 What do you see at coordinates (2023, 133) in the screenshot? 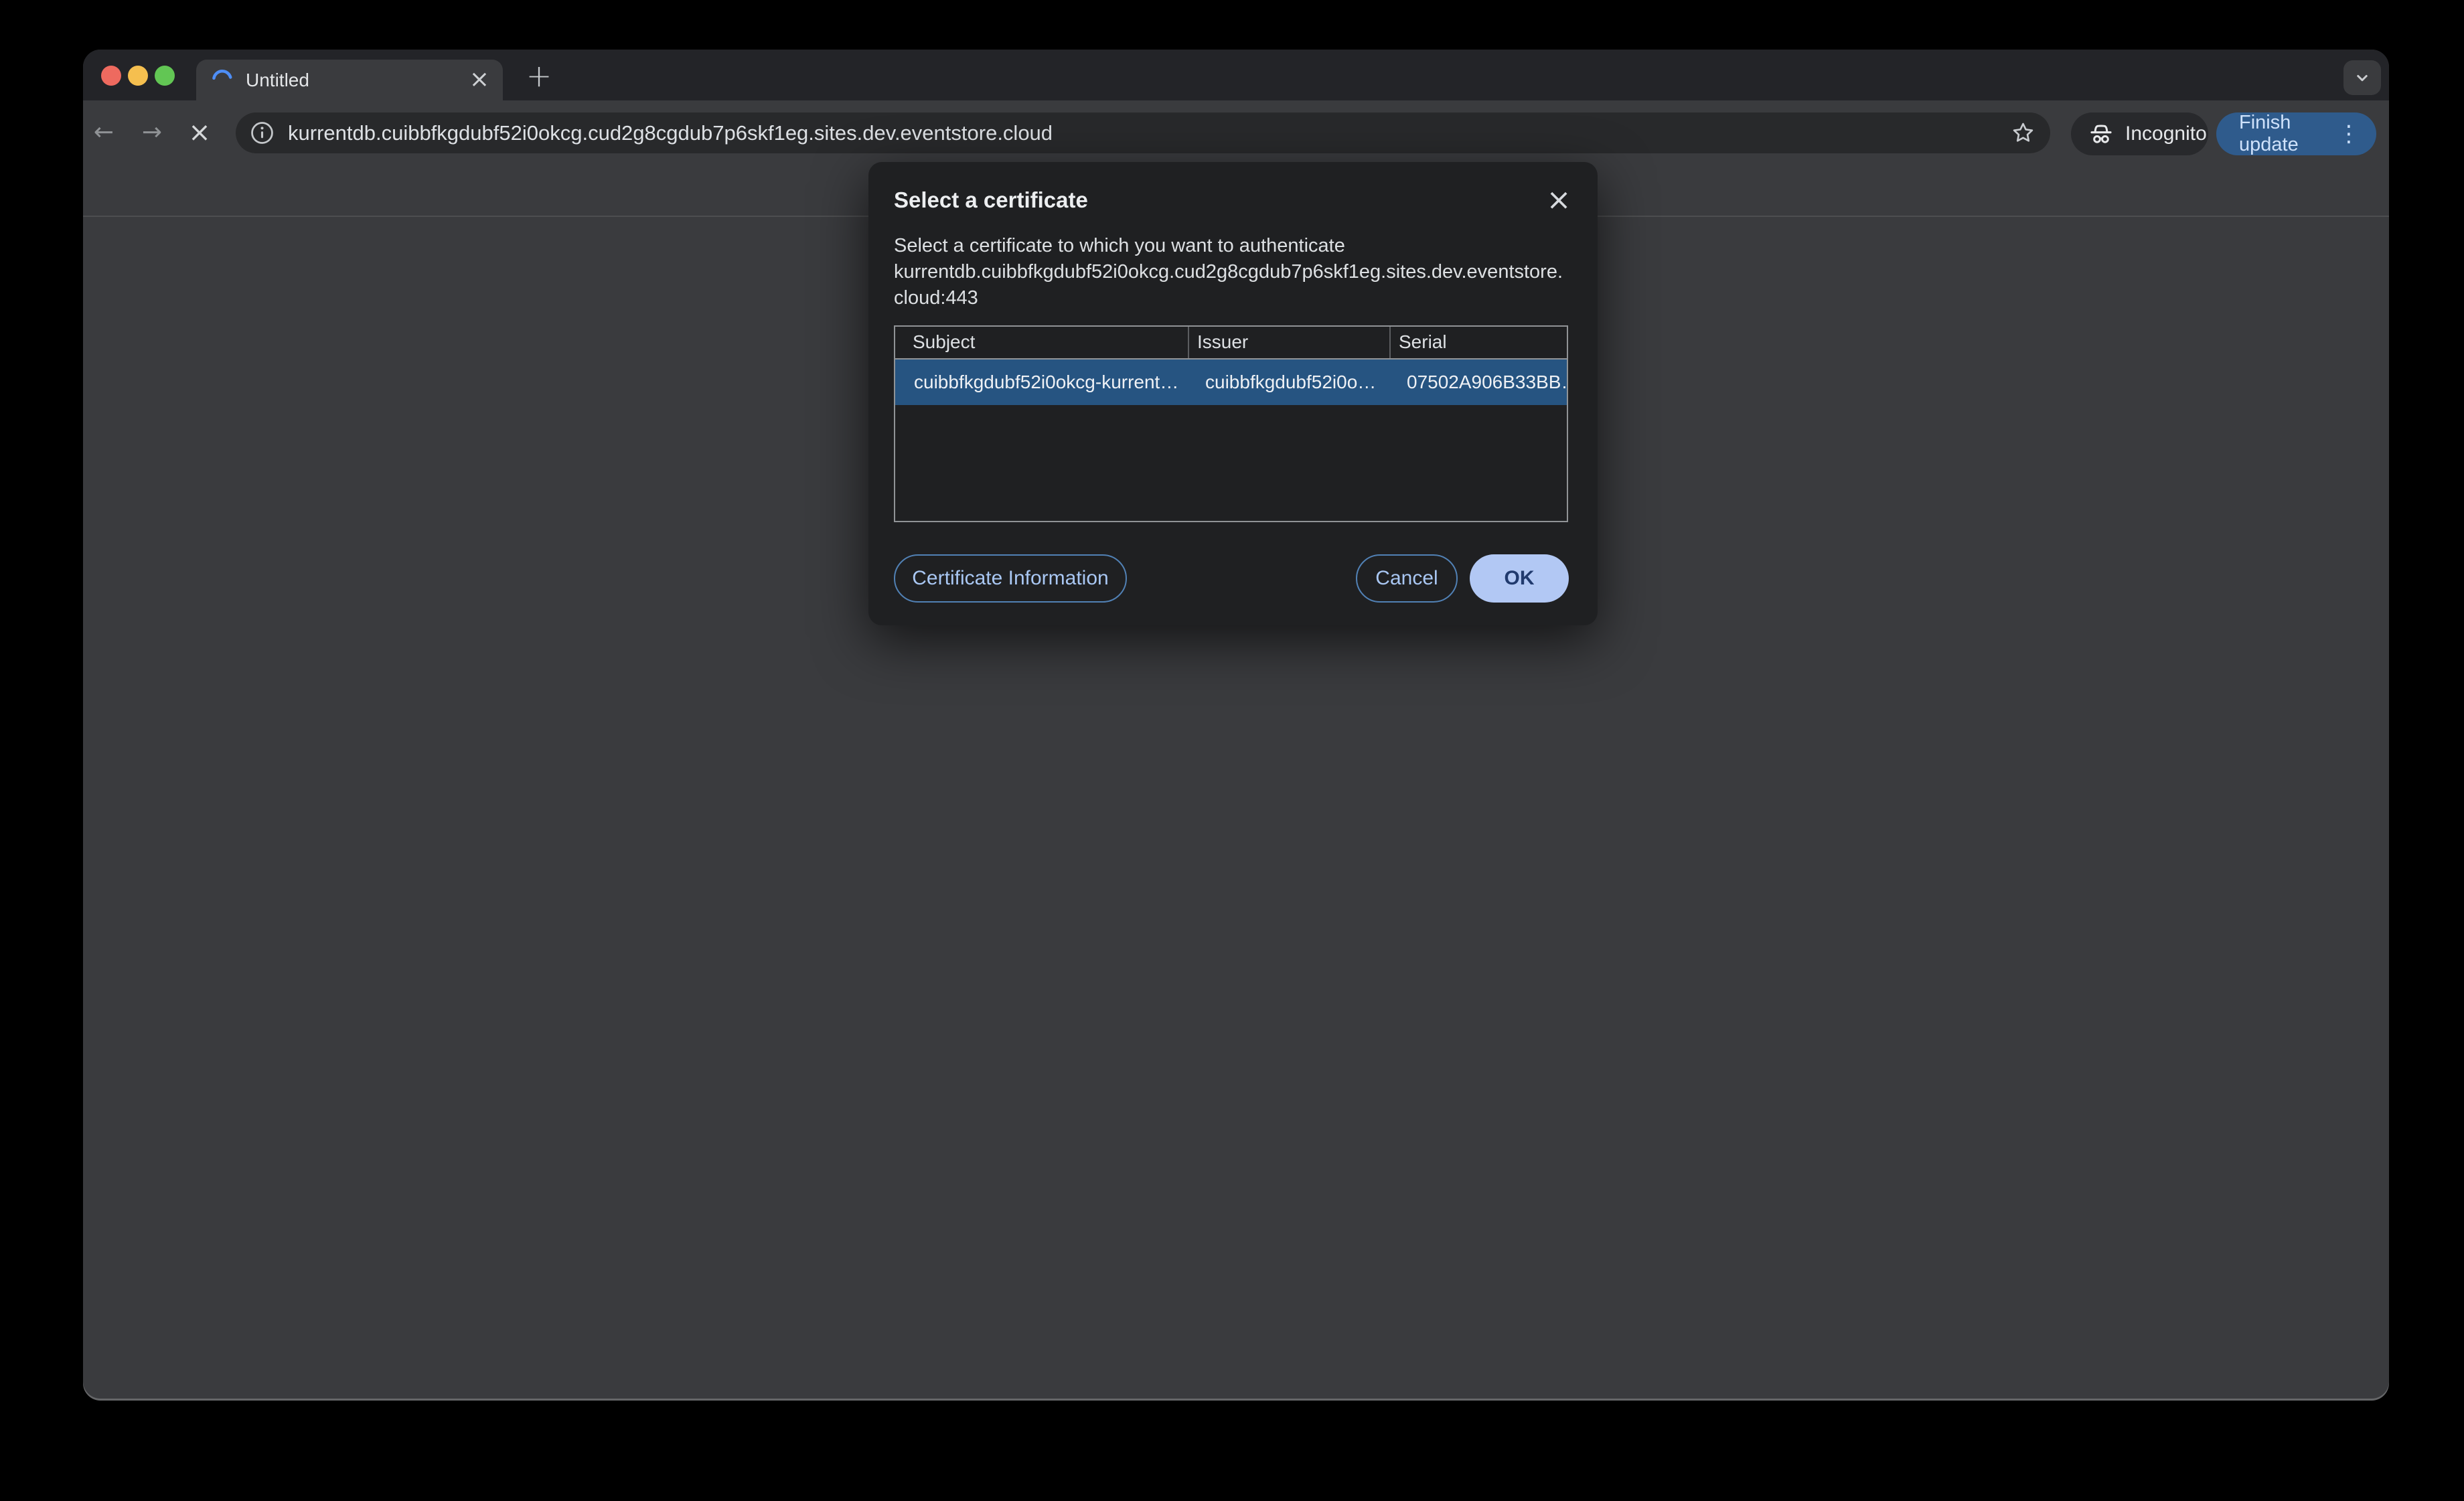
I see `bookmark-star-icon` at bounding box center [2023, 133].